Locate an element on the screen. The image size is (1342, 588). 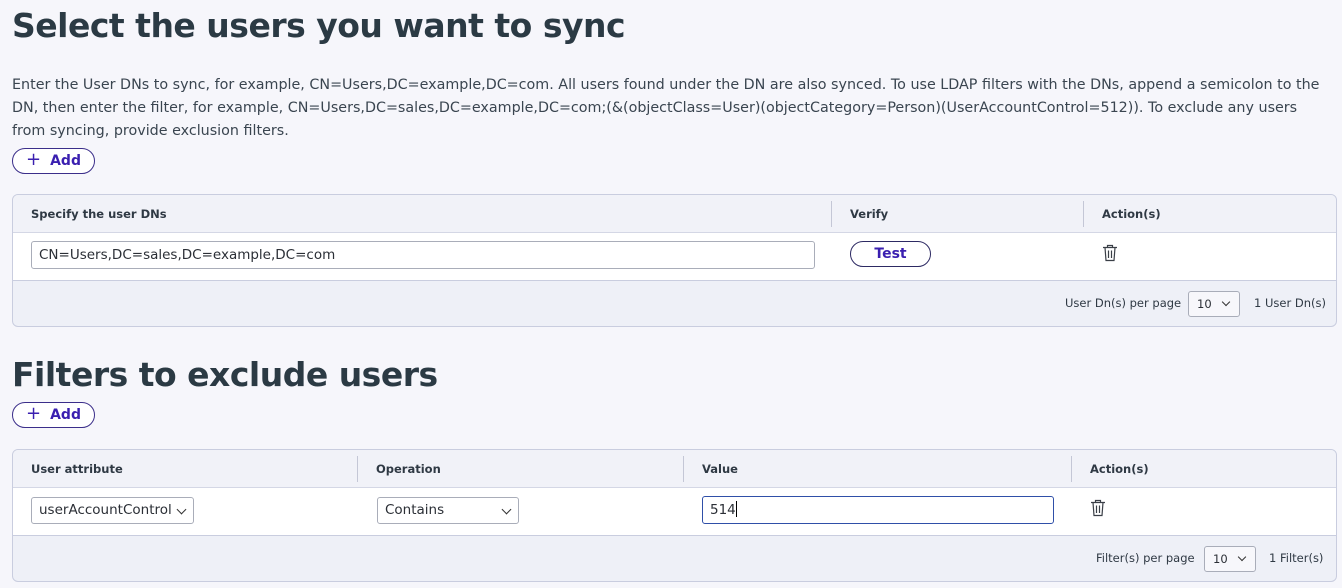
add-user-dn-button: + Add is located at coordinates (53, 161).